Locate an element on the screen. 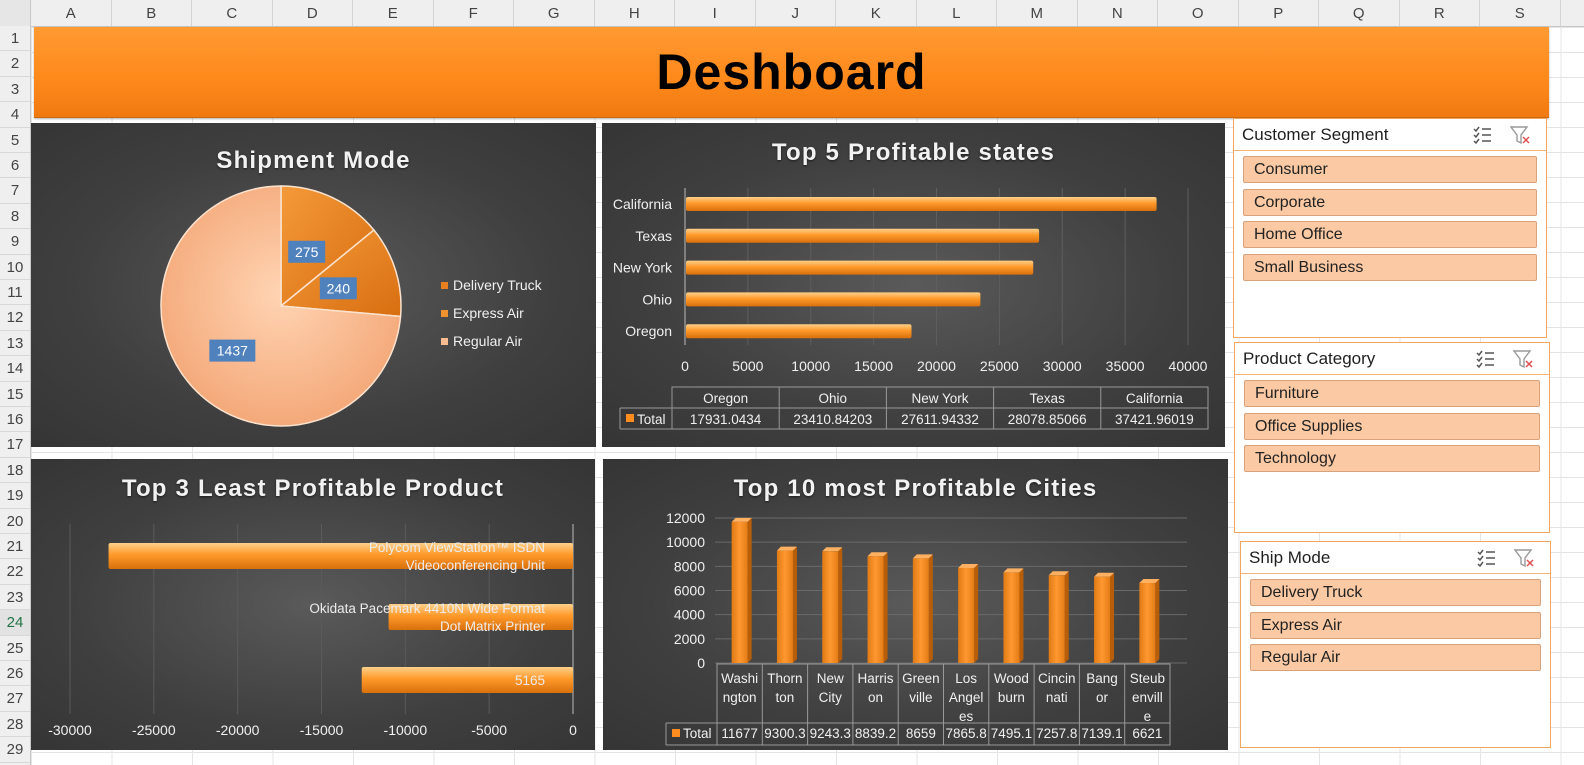 This screenshot has height=765, width=1584. row-header-3: 3 is located at coordinates (15, 90).